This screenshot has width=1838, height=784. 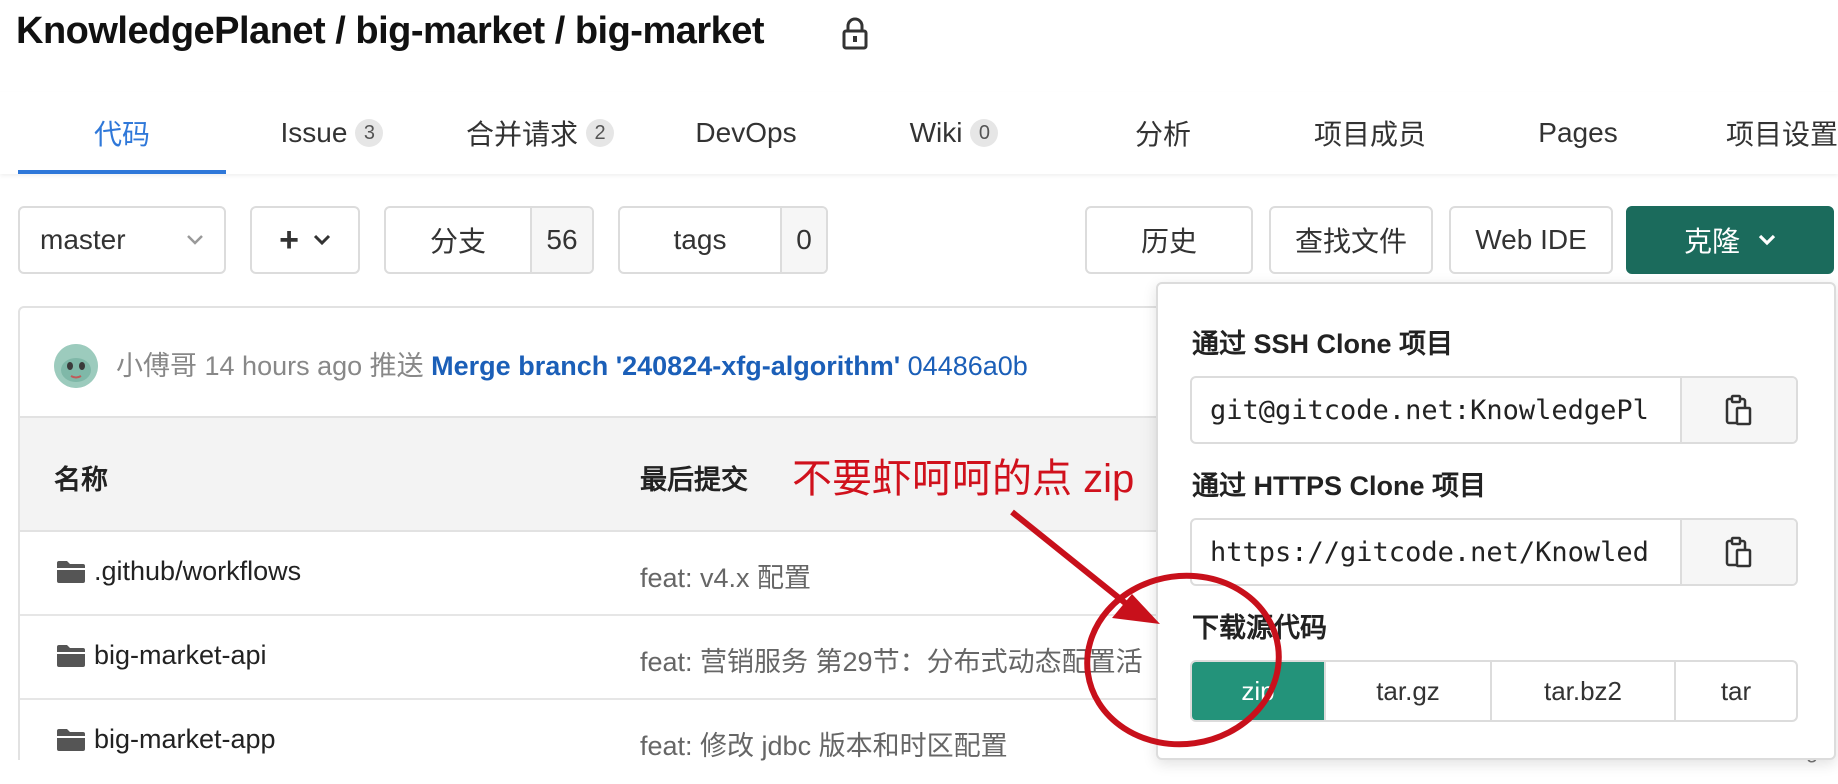 What do you see at coordinates (891, 659) in the screenshot?
I see `file-commit-message: feat: 营销服务 第29节：分布式动态配置活` at bounding box center [891, 659].